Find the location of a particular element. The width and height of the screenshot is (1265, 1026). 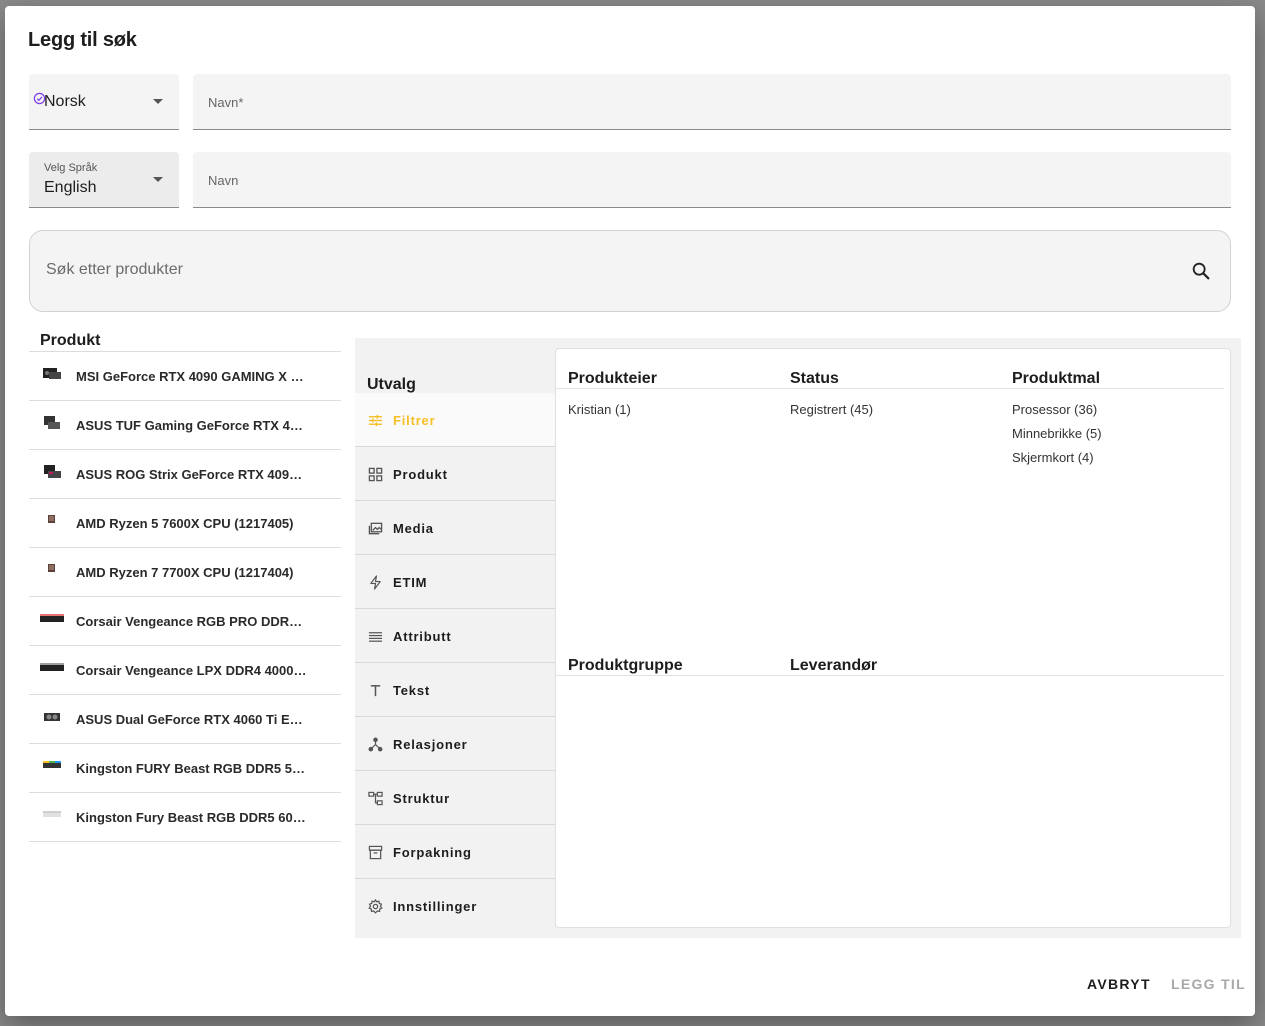

filter-option: Kristian (1) is located at coordinates (599, 414).